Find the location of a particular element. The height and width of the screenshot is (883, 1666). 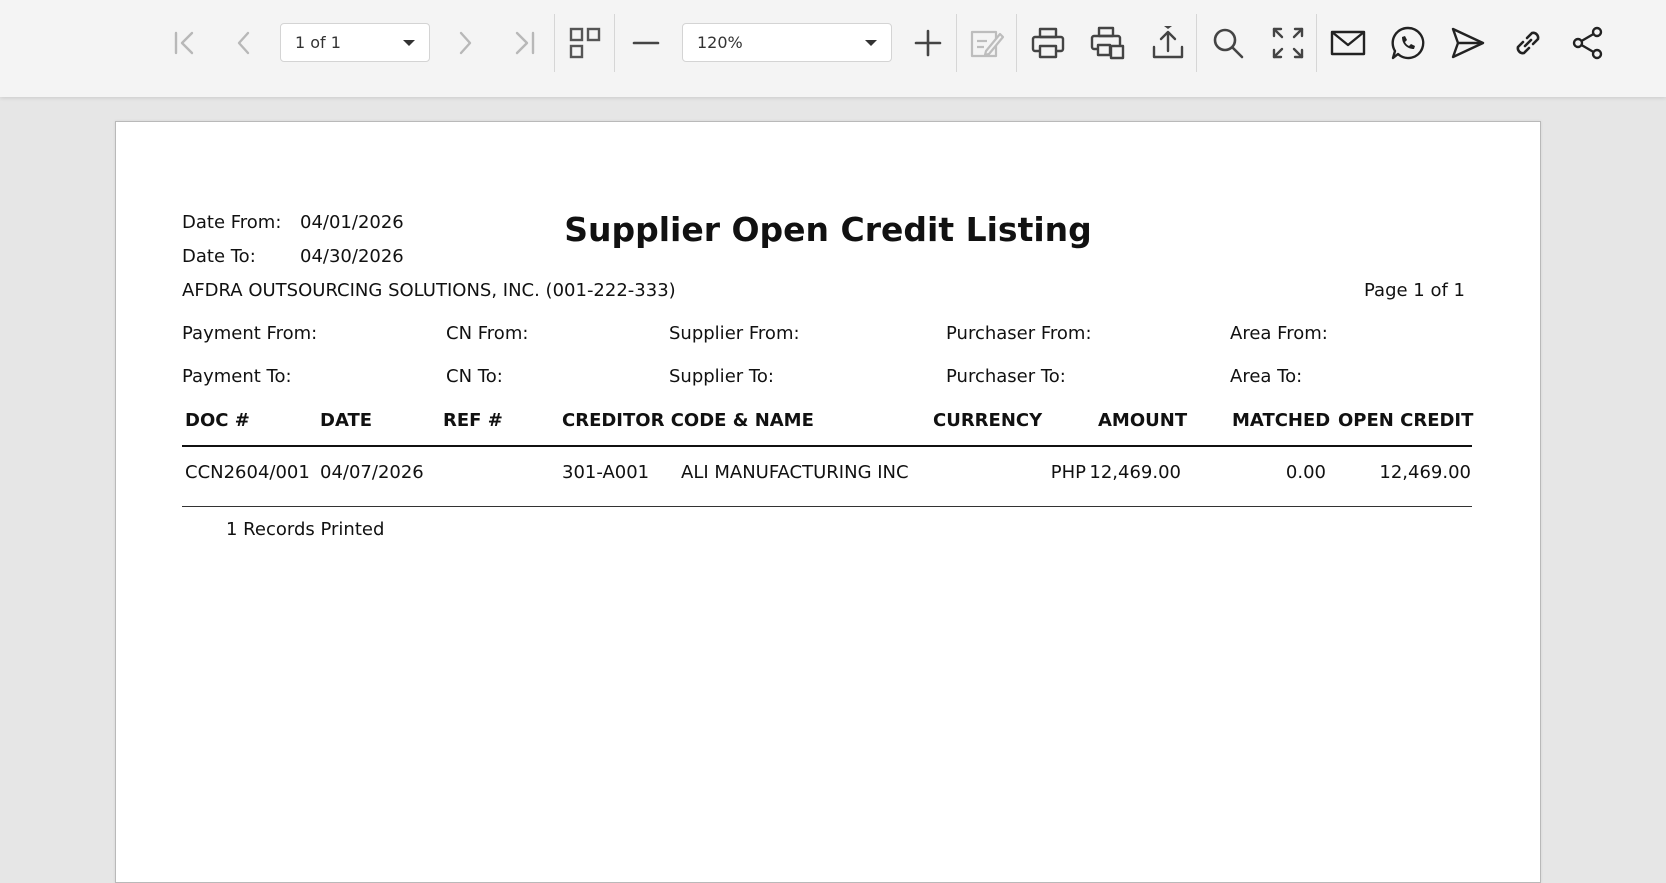

fullscreen-icon is located at coordinates (1288, 43).